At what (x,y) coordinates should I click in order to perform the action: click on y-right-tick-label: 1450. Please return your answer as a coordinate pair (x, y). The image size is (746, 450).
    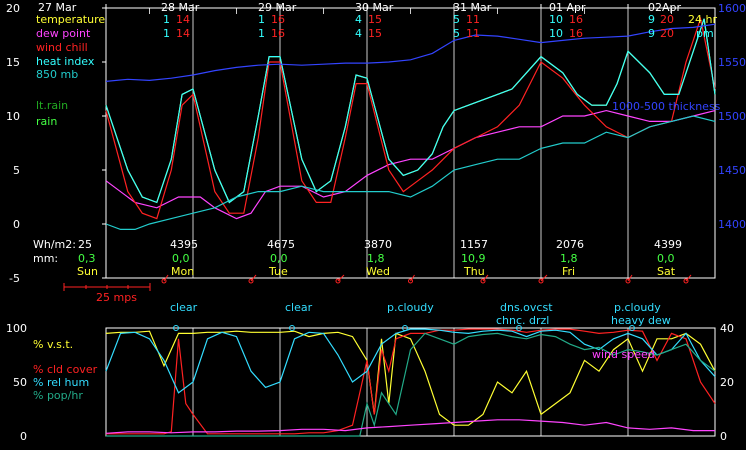
    Looking at the image, I should click on (732, 170).